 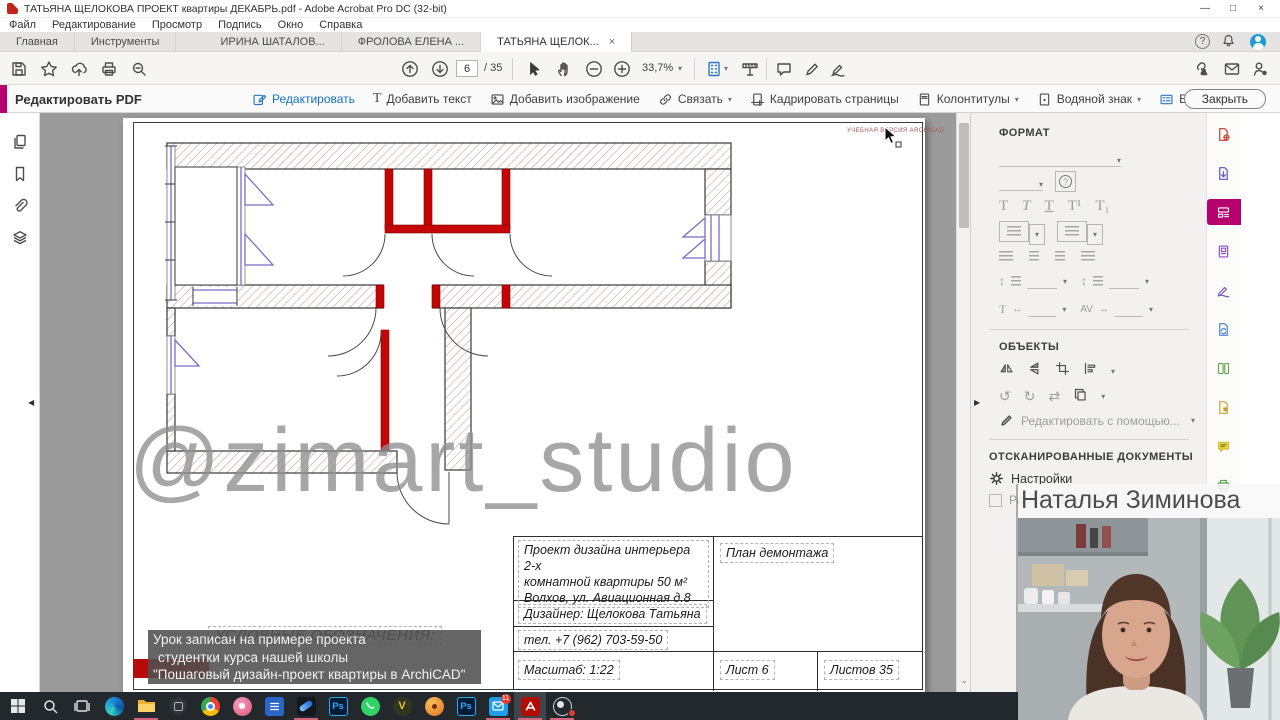 What do you see at coordinates (82, 706) in the screenshot?
I see `task-view-icon` at bounding box center [82, 706].